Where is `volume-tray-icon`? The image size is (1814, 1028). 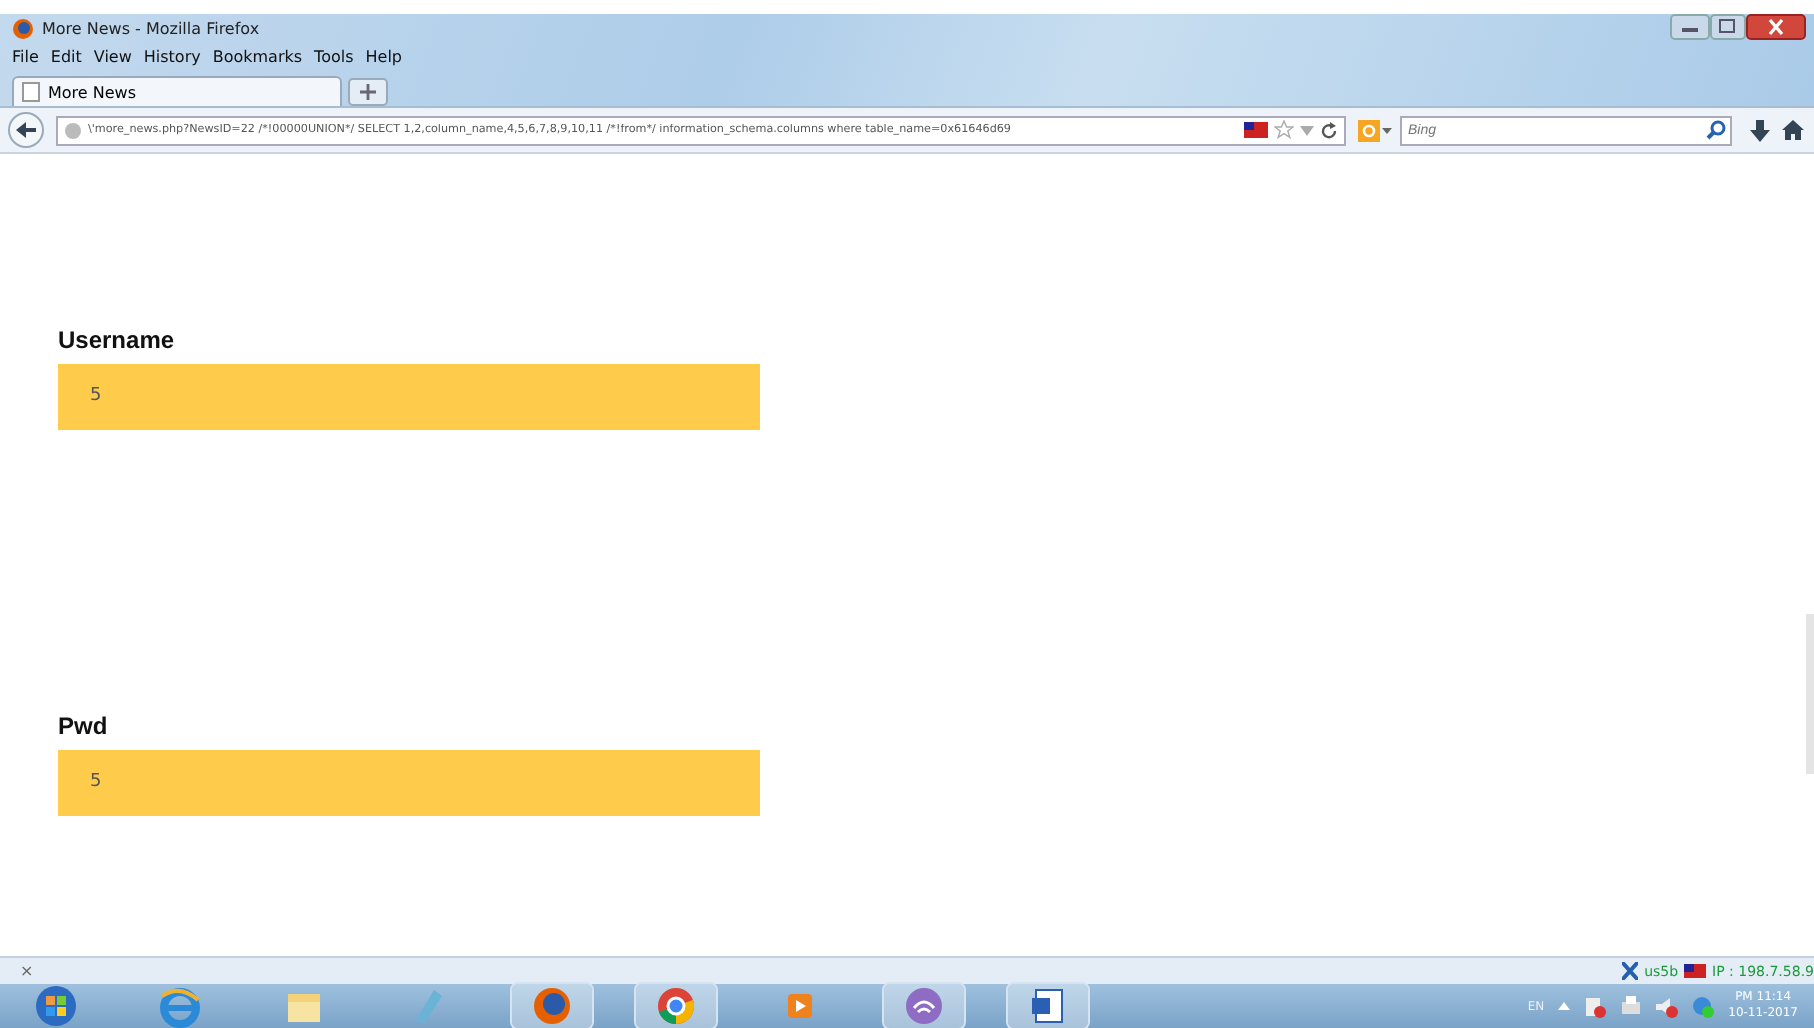 volume-tray-icon is located at coordinates (1667, 1006).